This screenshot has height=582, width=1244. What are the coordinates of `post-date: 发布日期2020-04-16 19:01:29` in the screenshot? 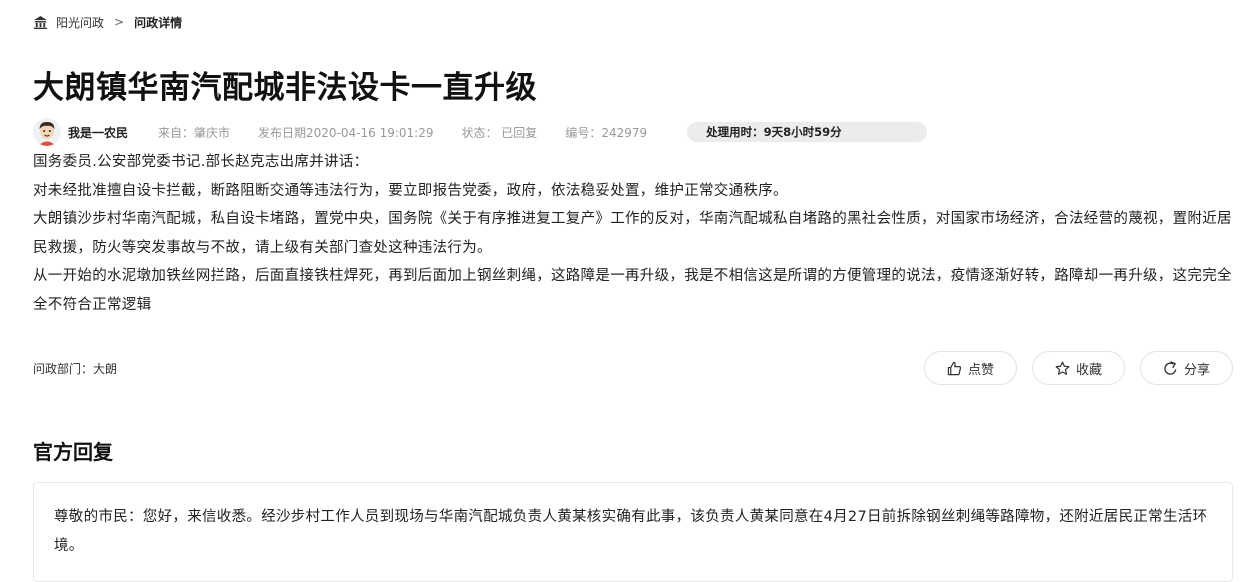 It's located at (346, 132).